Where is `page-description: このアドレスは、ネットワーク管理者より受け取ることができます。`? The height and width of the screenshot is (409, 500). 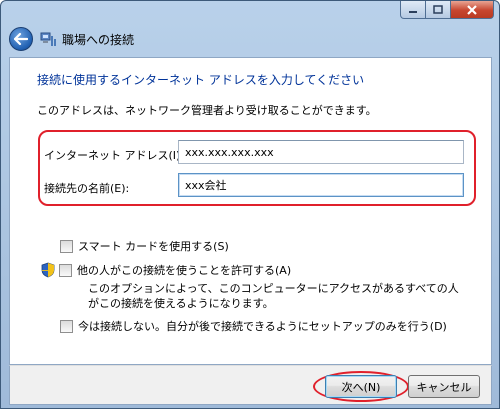 page-description: このアドレスは、ネットワーク管理者より受け取ることができます。 is located at coordinates (207, 110).